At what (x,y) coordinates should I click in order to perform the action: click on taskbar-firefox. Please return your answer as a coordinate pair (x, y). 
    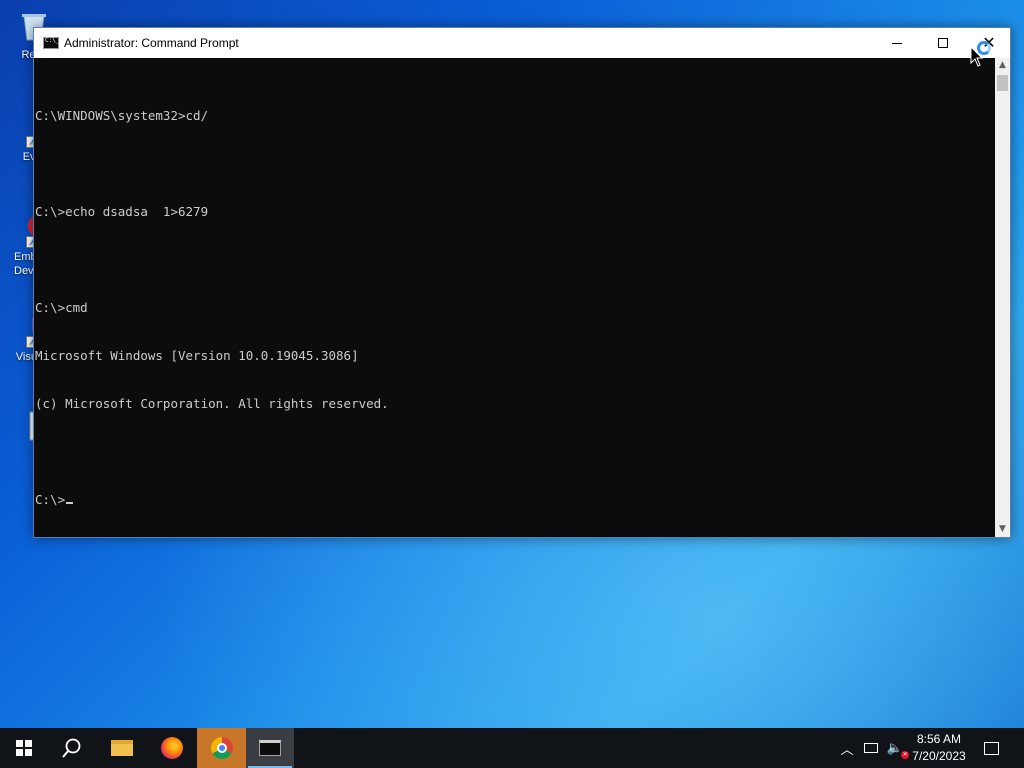
    Looking at the image, I should click on (172, 748).